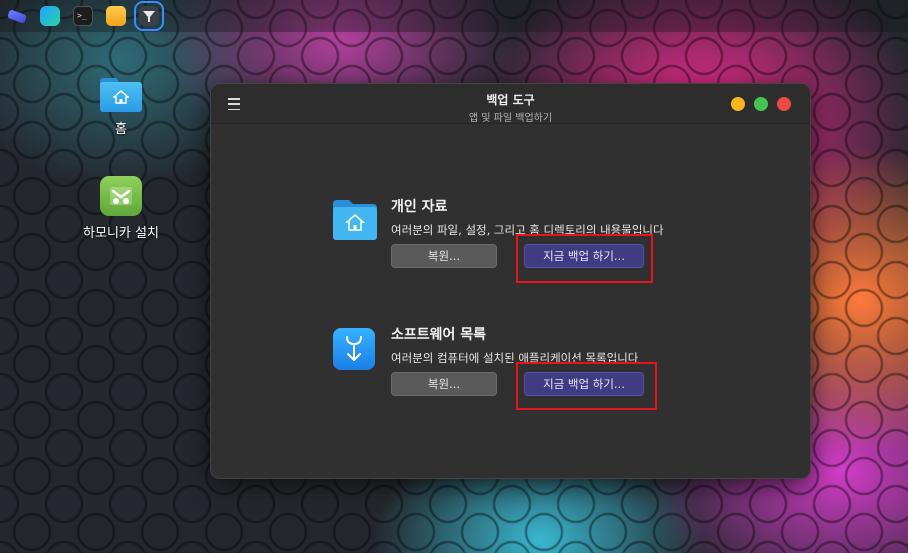 This screenshot has width=908, height=553. Describe the element at coordinates (510, 118) in the screenshot. I see `window-subtitle: 앱 및 파일 백업하기` at that location.